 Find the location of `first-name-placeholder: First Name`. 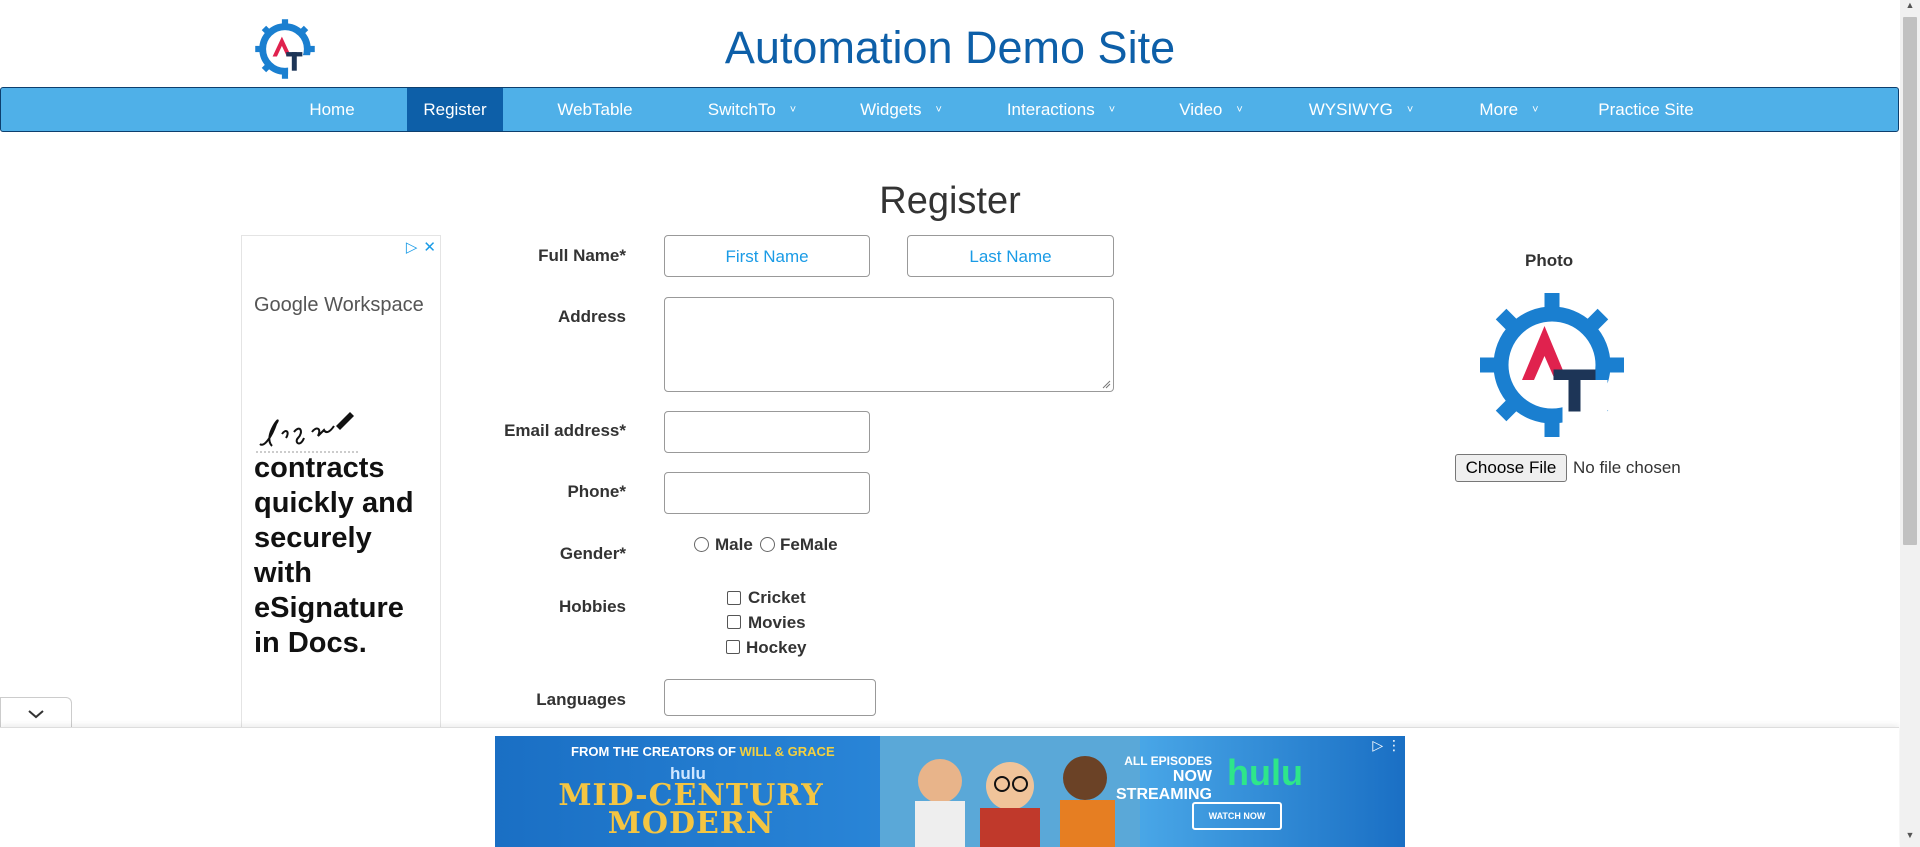

first-name-placeholder: First Name is located at coordinates (767, 256).